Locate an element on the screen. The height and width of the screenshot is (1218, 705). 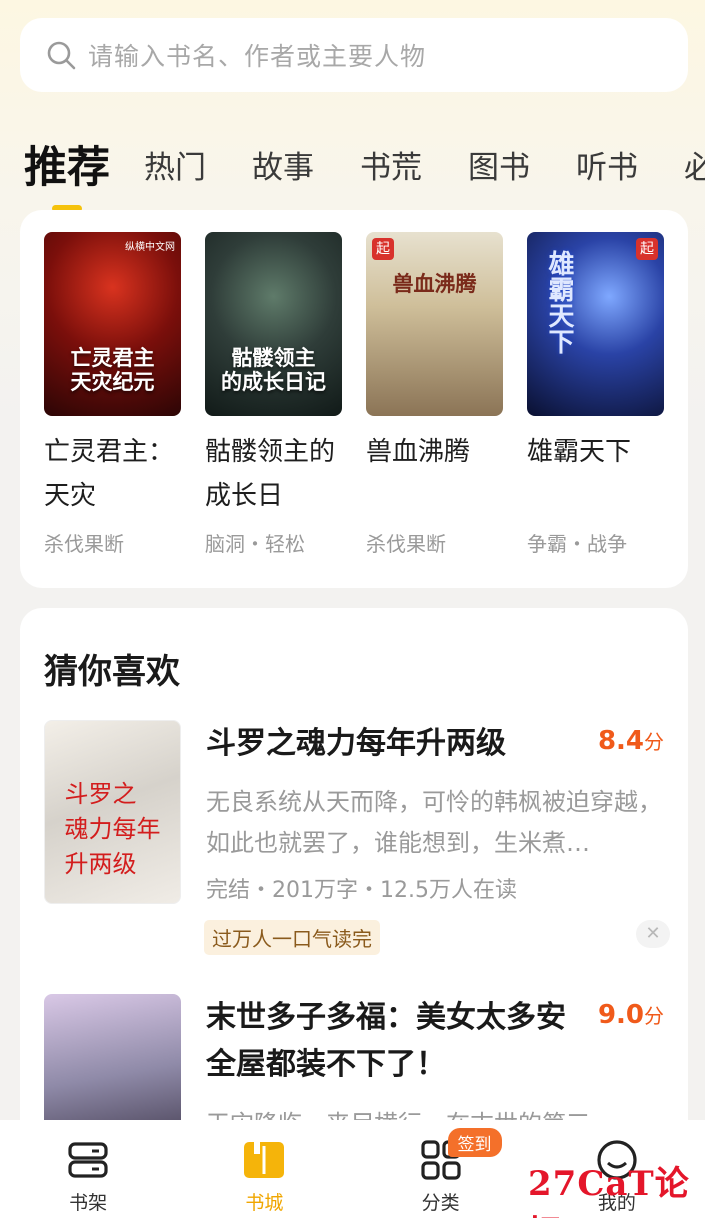
book-cover: 骷髅领主 的成长日记 is located at coordinates (273, 324).